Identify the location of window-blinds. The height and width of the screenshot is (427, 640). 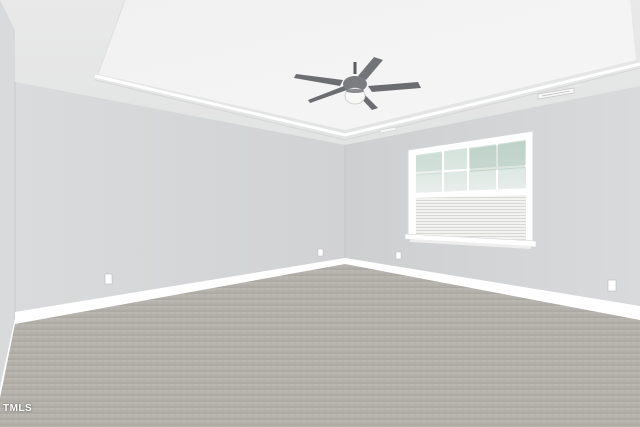
(471, 216).